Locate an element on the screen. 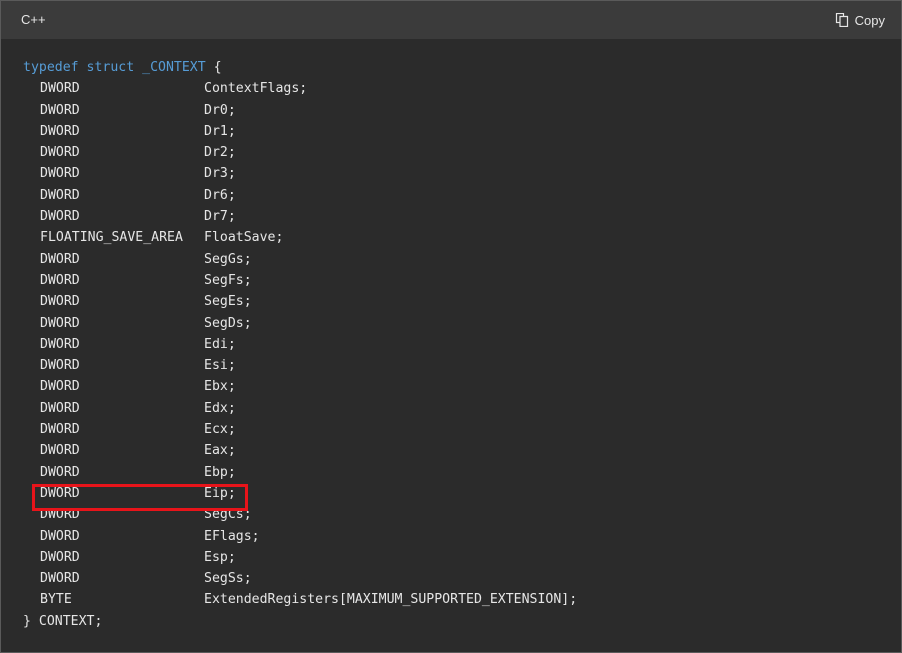 Image resolution: width=902 pixels, height=653 pixels. code-line-field: DWORD Edx; is located at coordinates (300, 408).